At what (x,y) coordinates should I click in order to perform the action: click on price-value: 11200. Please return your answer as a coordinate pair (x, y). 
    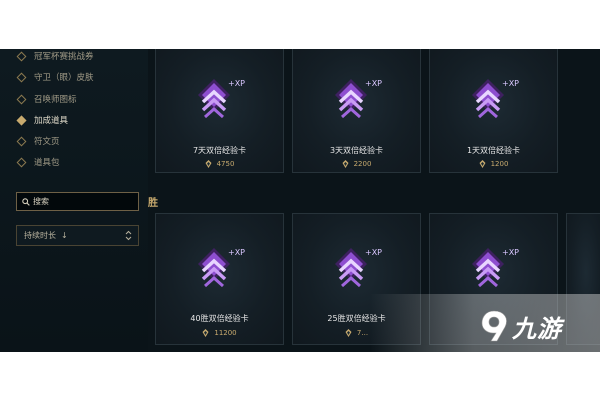
    Looking at the image, I should click on (225, 333).